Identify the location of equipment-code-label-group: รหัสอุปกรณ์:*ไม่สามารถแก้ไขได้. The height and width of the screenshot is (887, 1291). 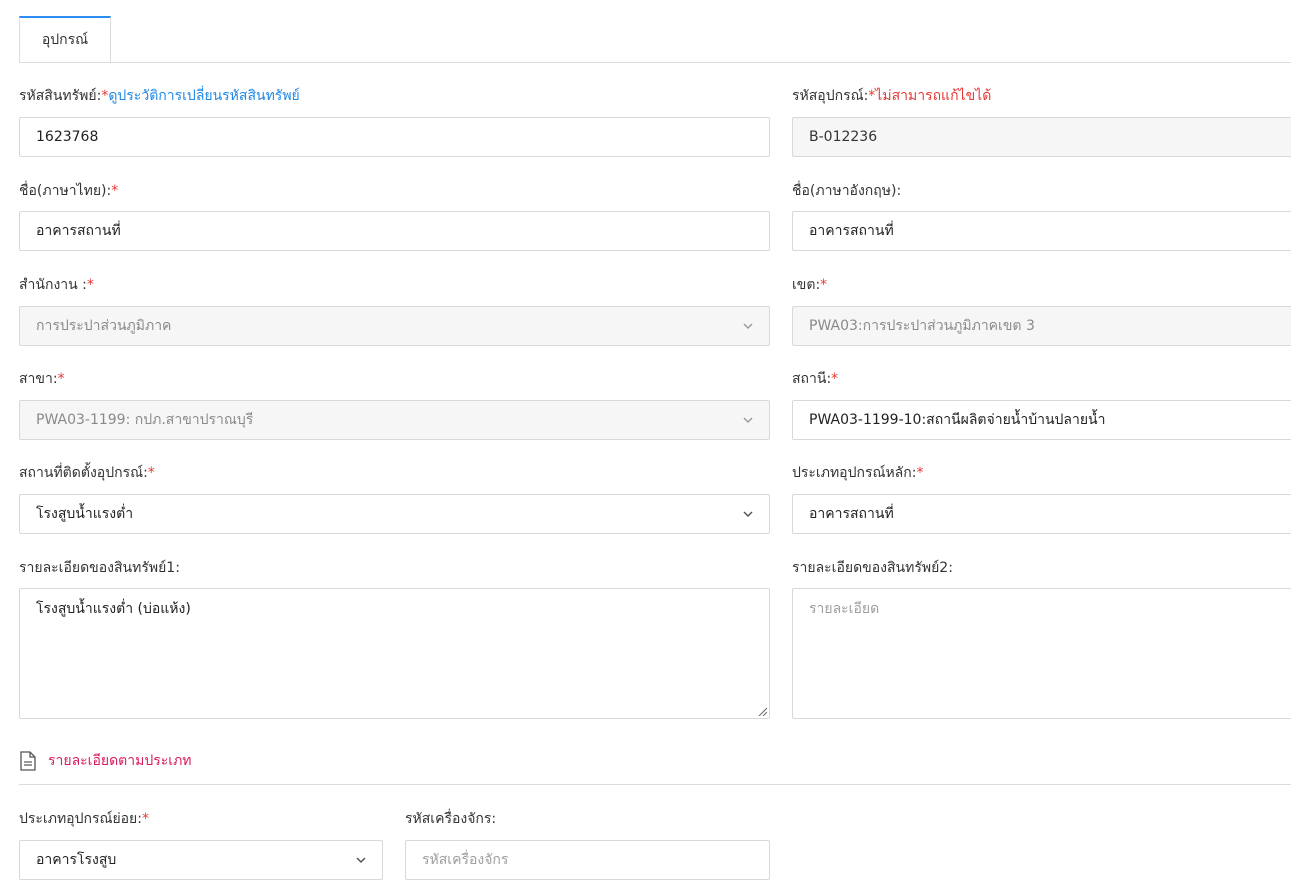
(891, 96).